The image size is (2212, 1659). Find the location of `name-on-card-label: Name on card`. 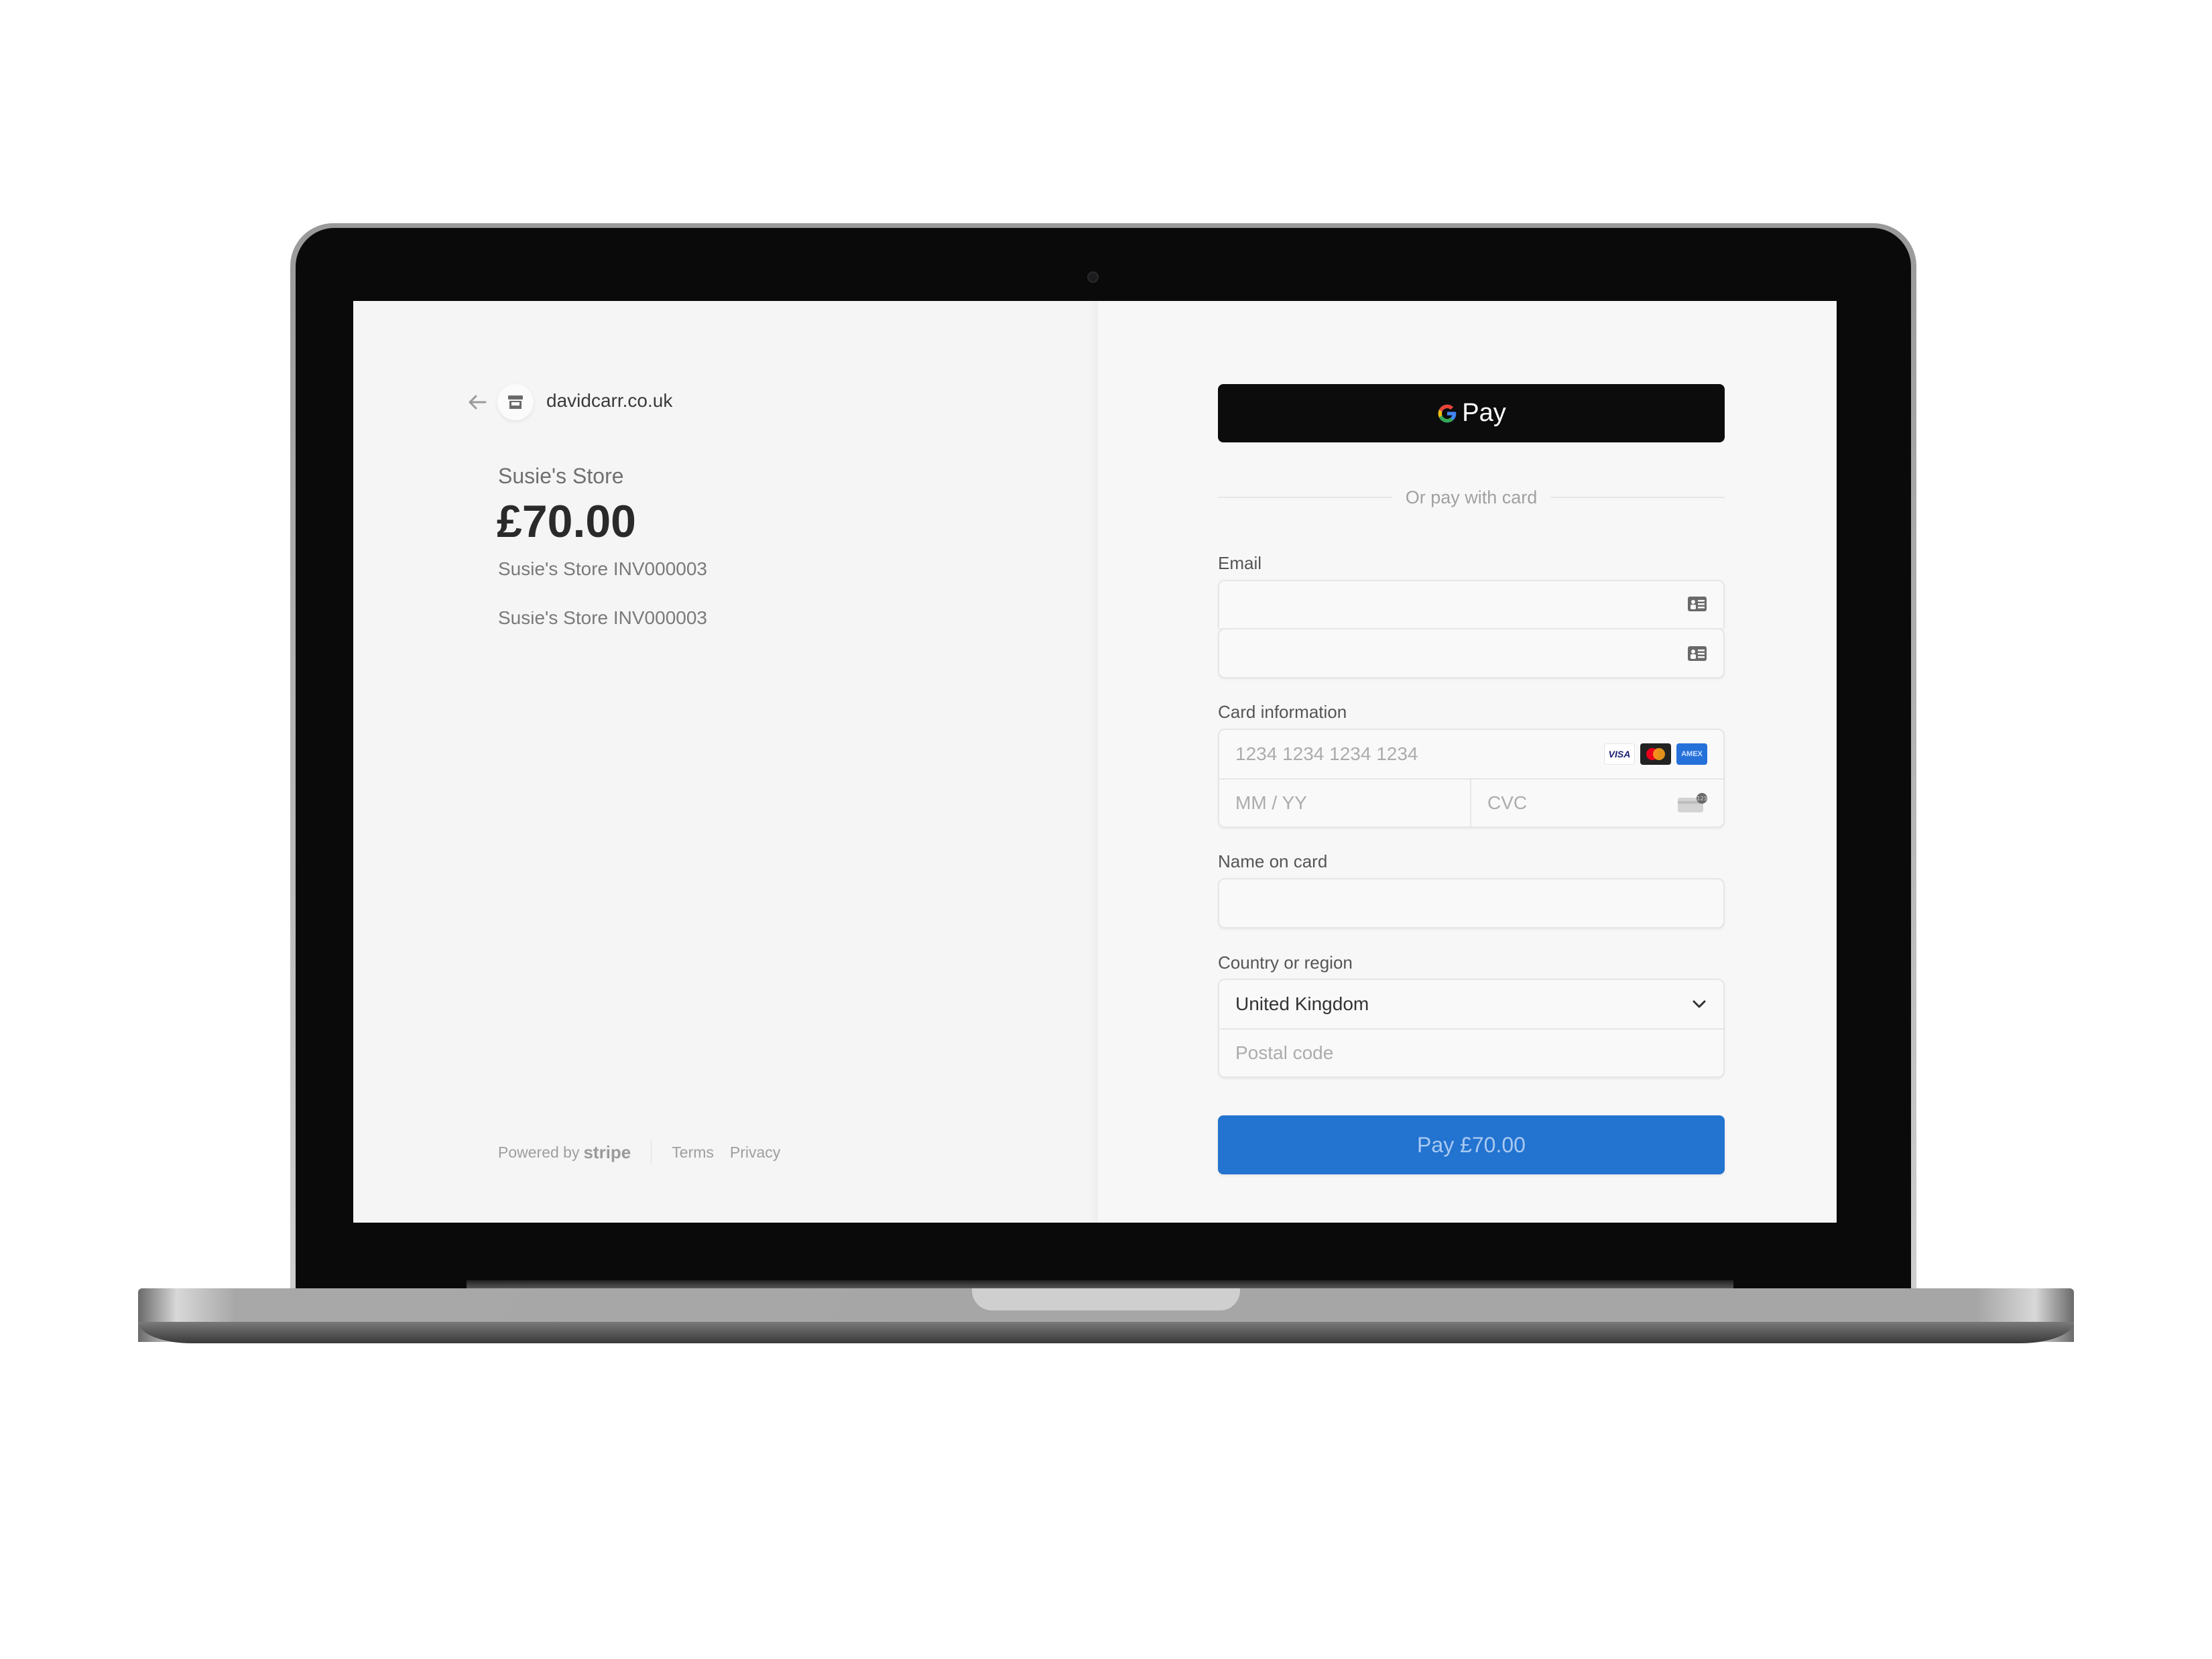

name-on-card-label: Name on card is located at coordinates (1273, 861).